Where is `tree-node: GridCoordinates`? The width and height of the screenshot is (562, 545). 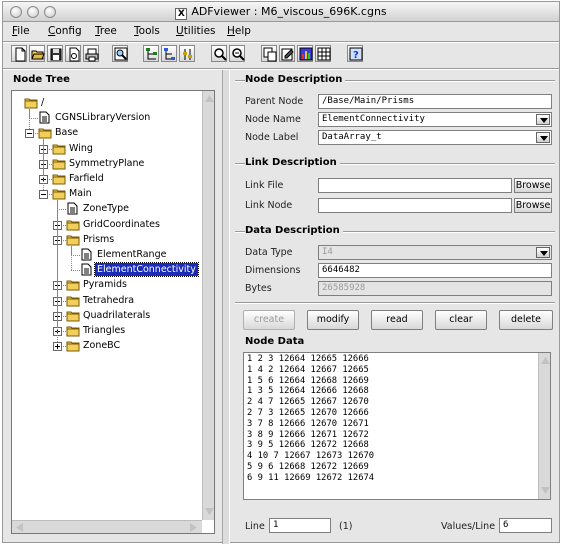
tree-node: GridCoordinates is located at coordinates (106, 225).